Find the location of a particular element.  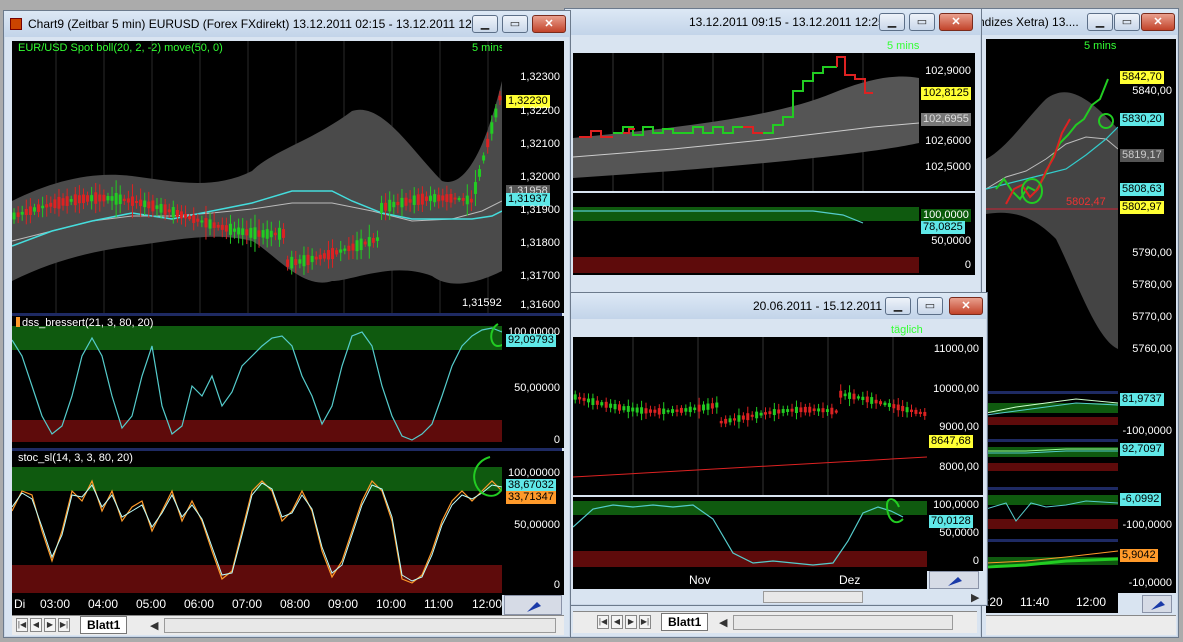

time-label: 12:00 is located at coordinates (1091, 602).